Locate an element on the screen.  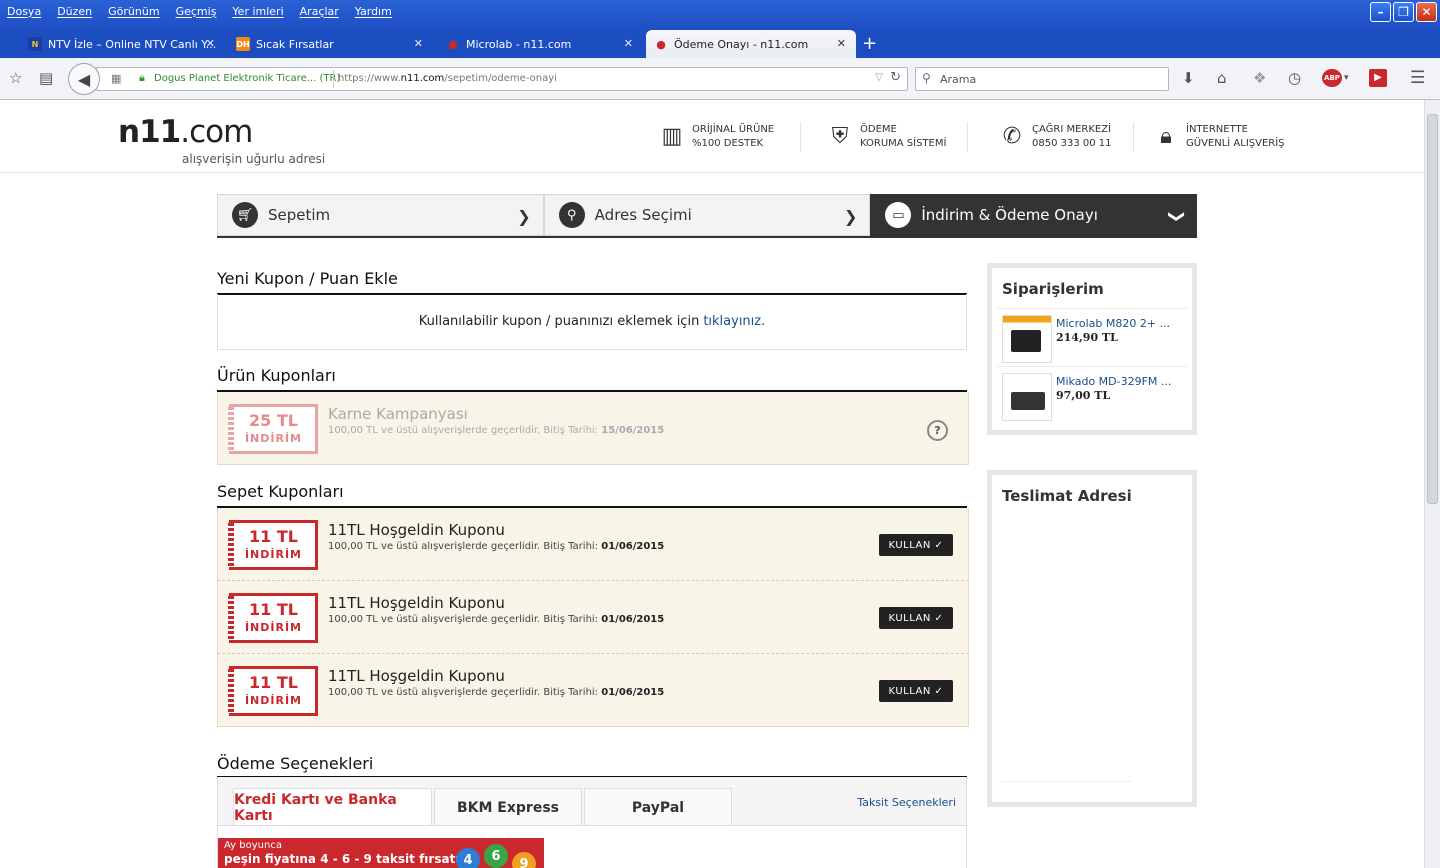
history-clock-icon: ◷ is located at coordinates (1294, 78).